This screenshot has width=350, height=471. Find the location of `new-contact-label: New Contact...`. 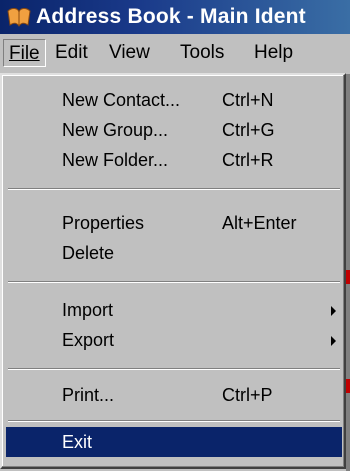

new-contact-label: New Contact... is located at coordinates (121, 100).